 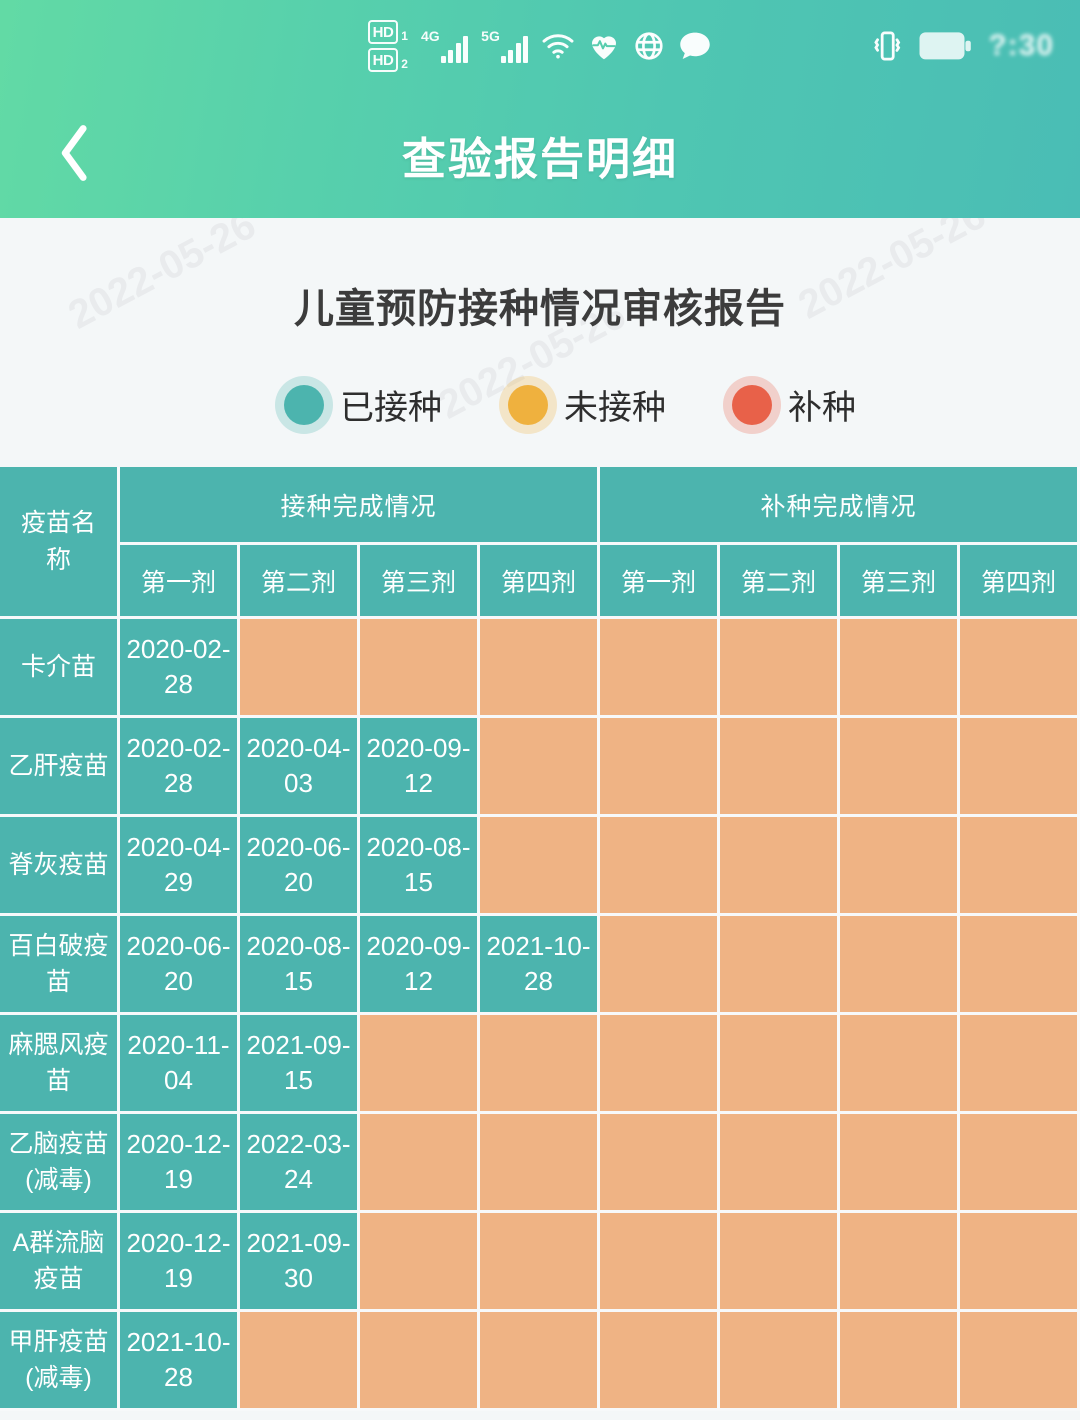 I want to click on column-group-header-vaccination: 接种完成情况, so click(x=360, y=506).